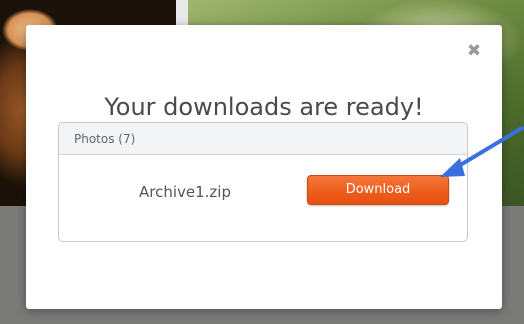 Image resolution: width=524 pixels, height=324 pixels. Describe the element at coordinates (185, 192) in the screenshot. I see `file-name: Archive1.zip` at that location.